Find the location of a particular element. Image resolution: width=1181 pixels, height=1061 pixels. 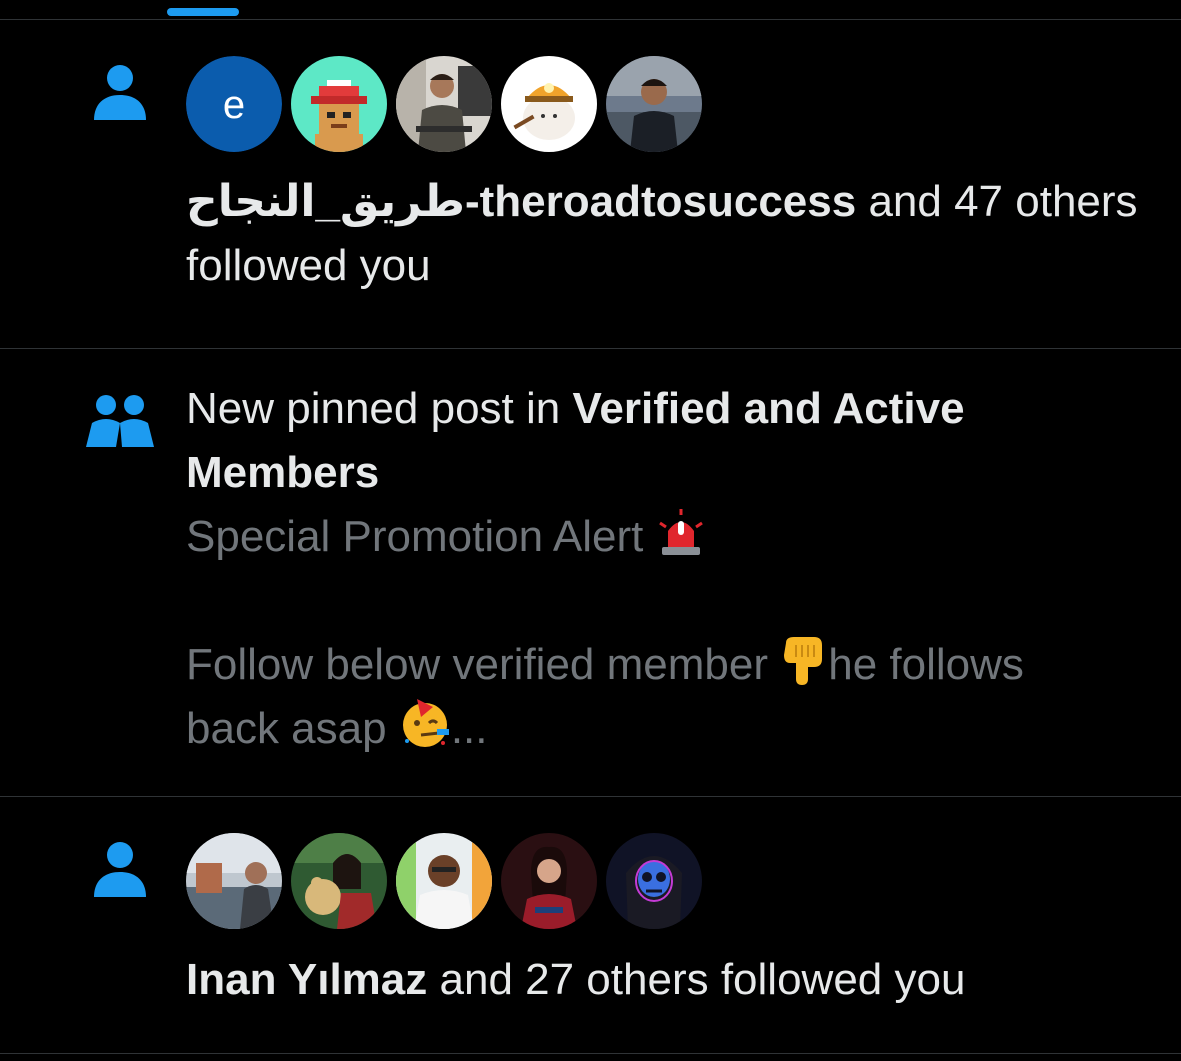

pointing-down-icon is located at coordinates (803, 661).